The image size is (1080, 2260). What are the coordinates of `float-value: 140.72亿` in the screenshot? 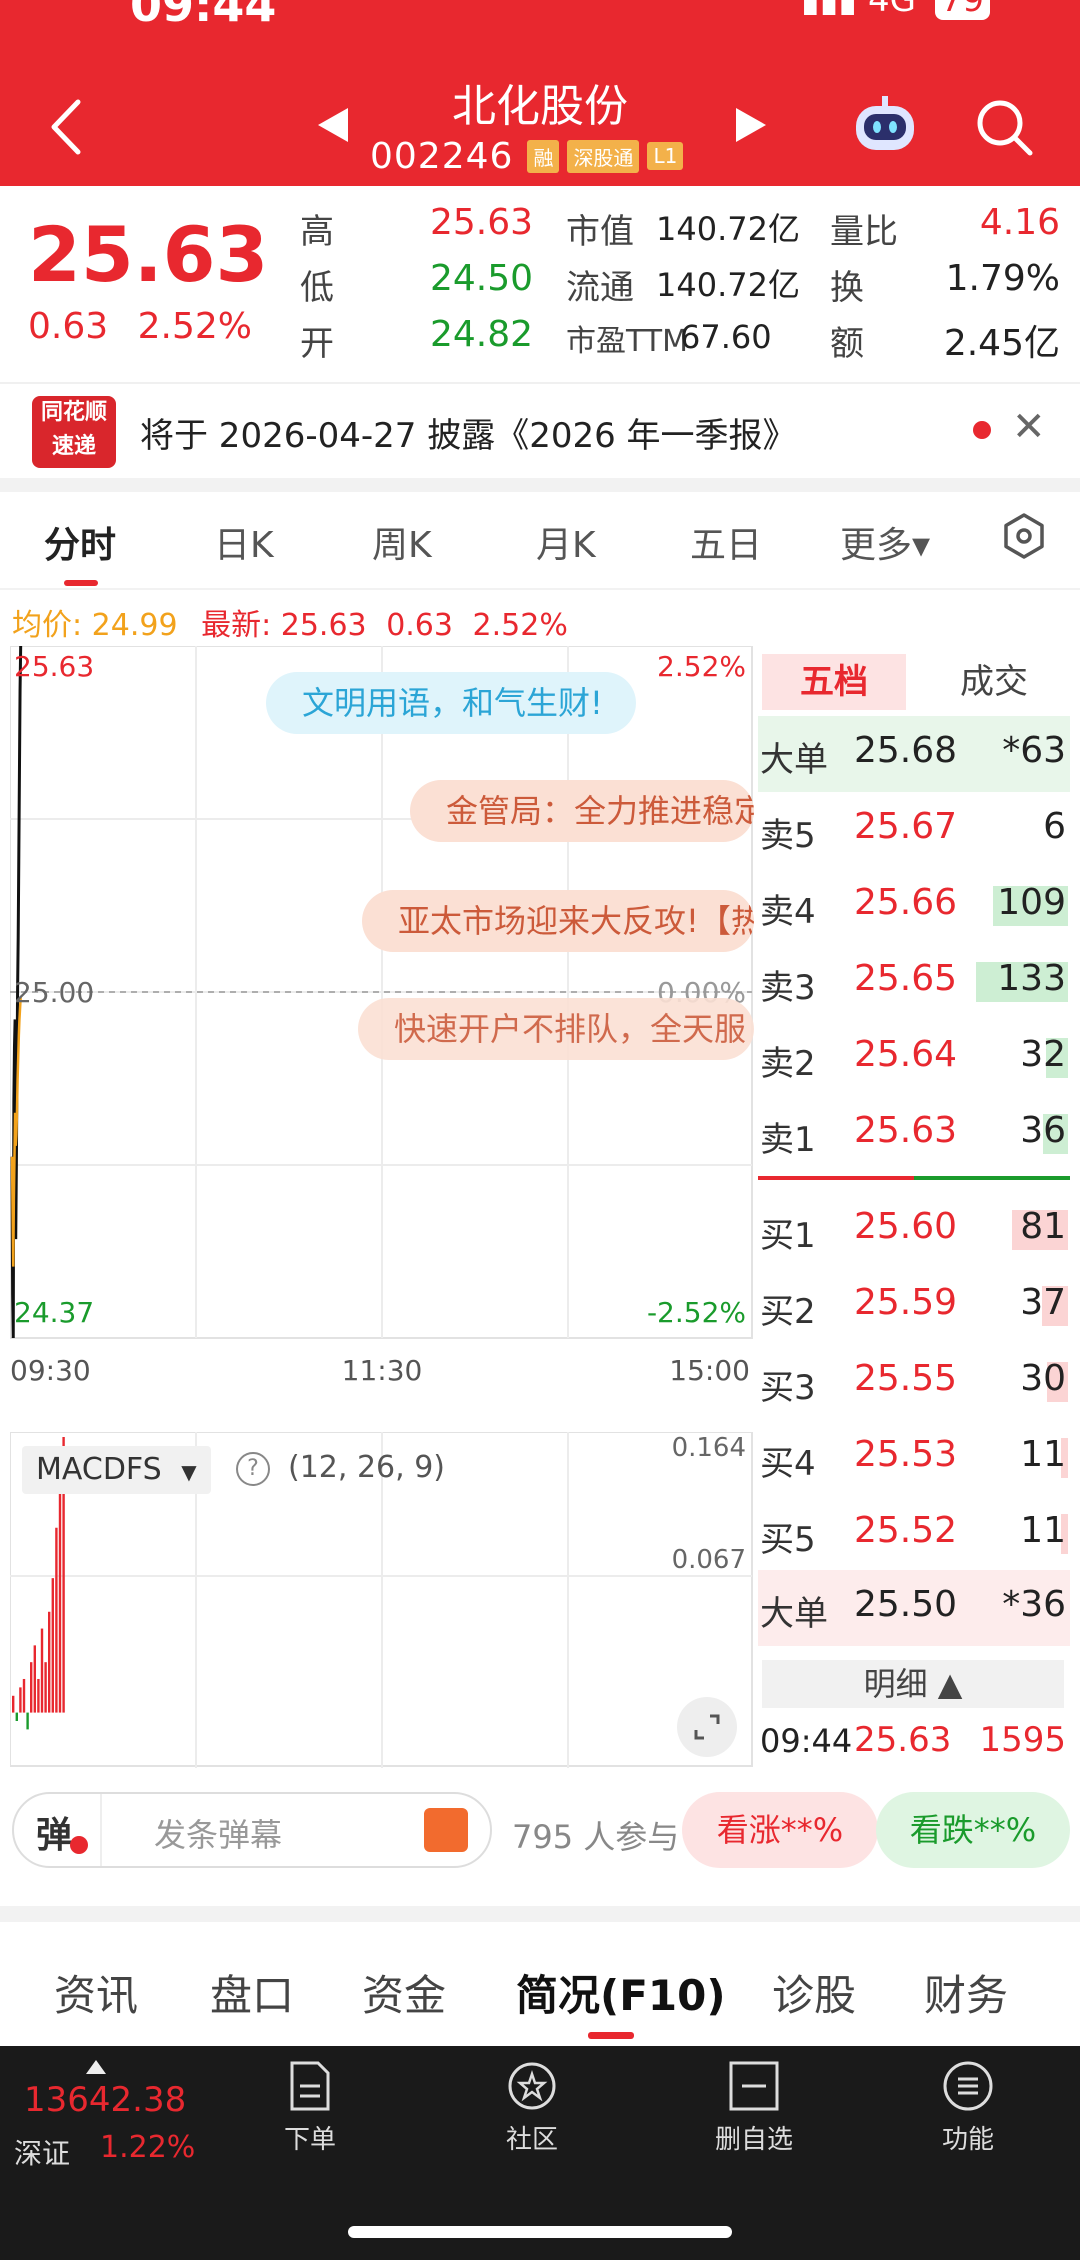 It's located at (728, 285).